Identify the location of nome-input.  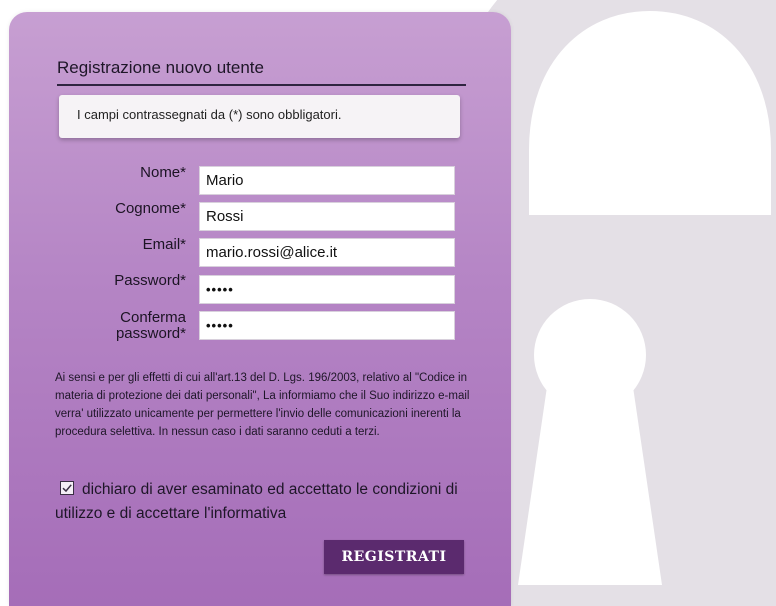
(327, 180).